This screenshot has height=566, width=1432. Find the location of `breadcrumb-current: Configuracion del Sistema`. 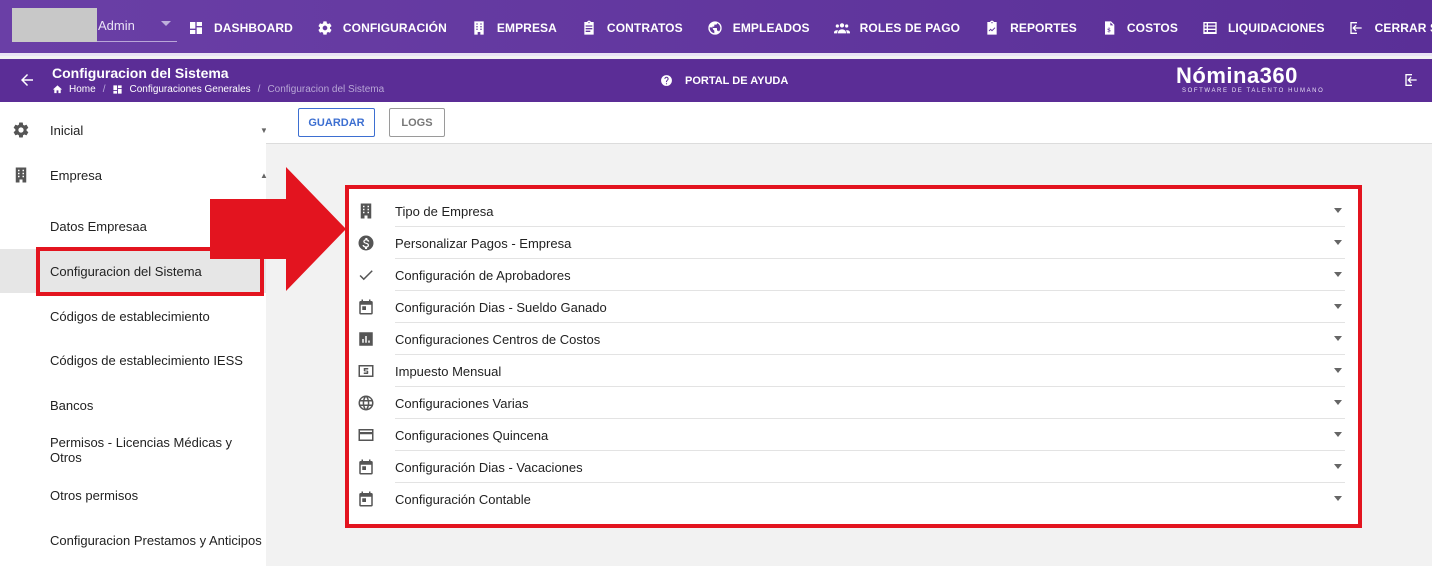

breadcrumb-current: Configuracion del Sistema is located at coordinates (326, 89).